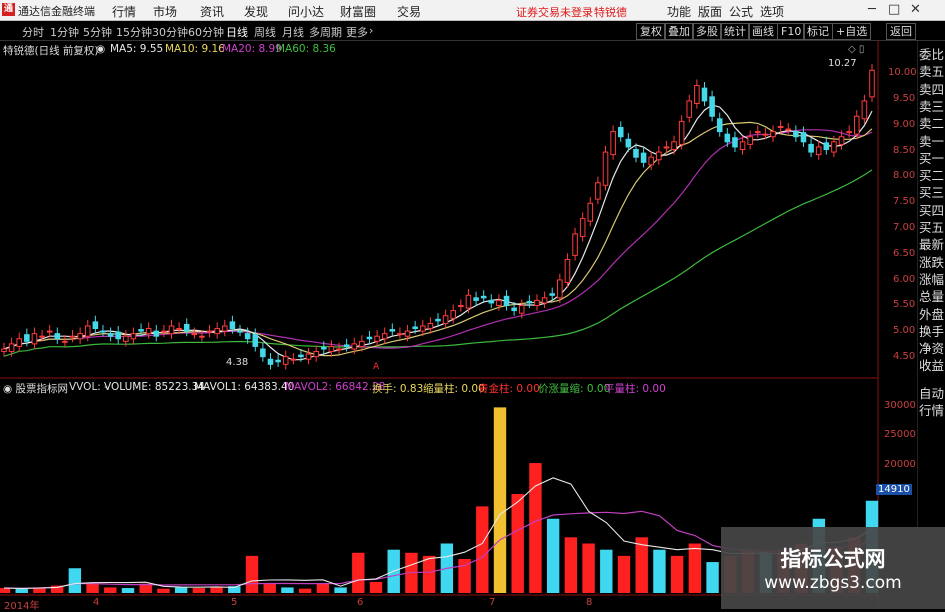 The height and width of the screenshot is (612, 945). I want to click on price-up-vol-down-label: 价涨量缩: 0.00, so click(574, 389).